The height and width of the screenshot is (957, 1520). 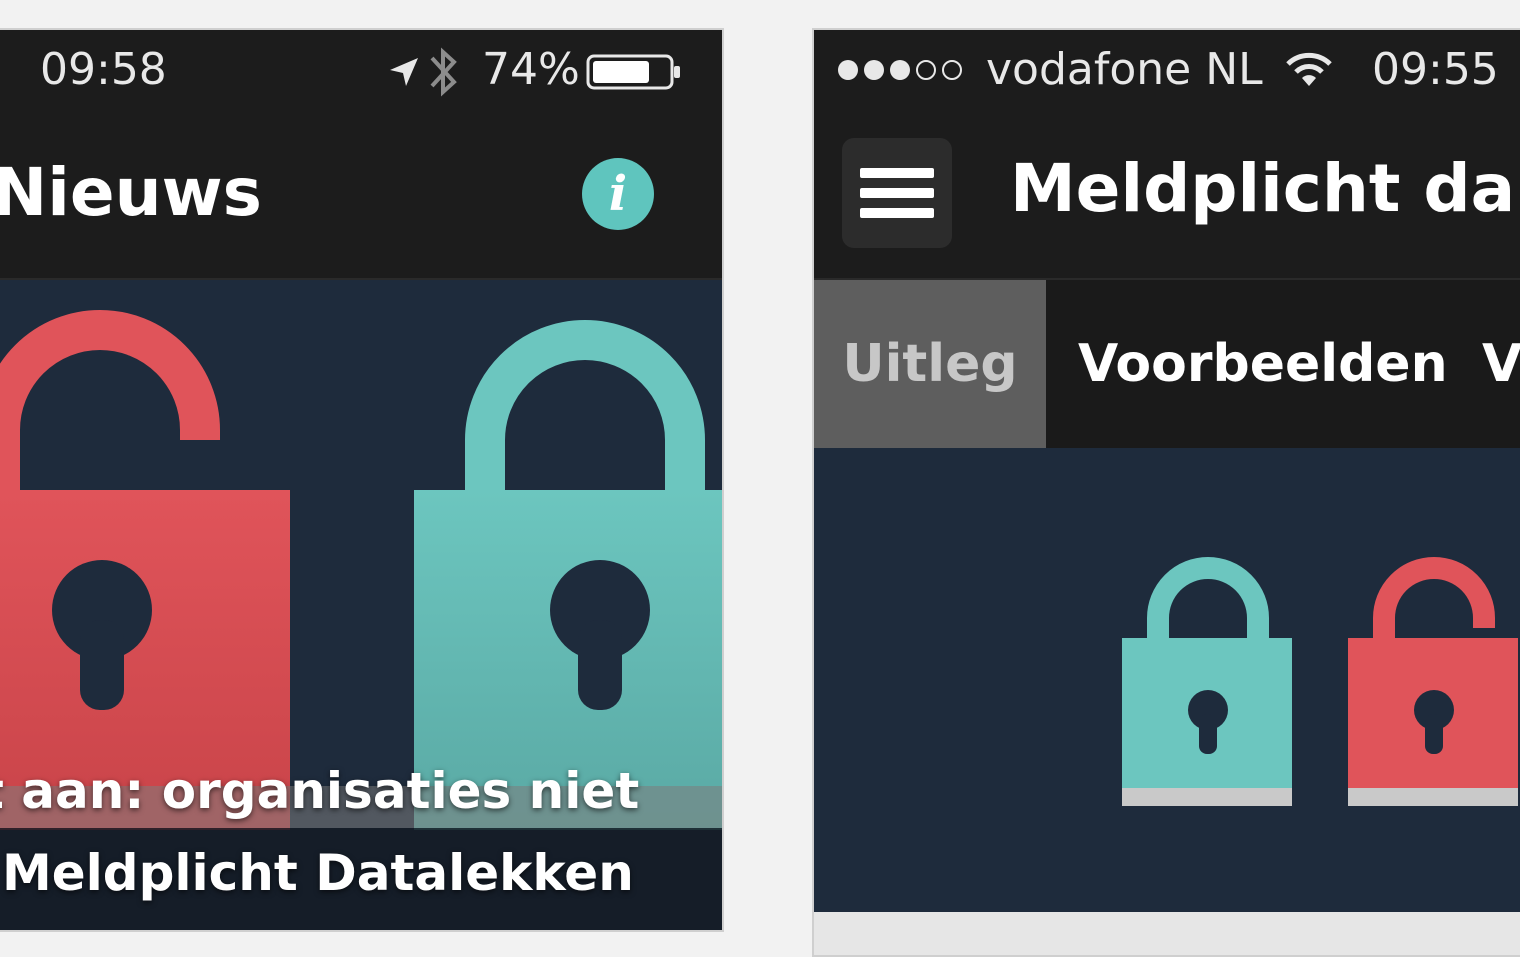 What do you see at coordinates (1124, 69) in the screenshot?
I see `carrier-name: vodafone NL` at bounding box center [1124, 69].